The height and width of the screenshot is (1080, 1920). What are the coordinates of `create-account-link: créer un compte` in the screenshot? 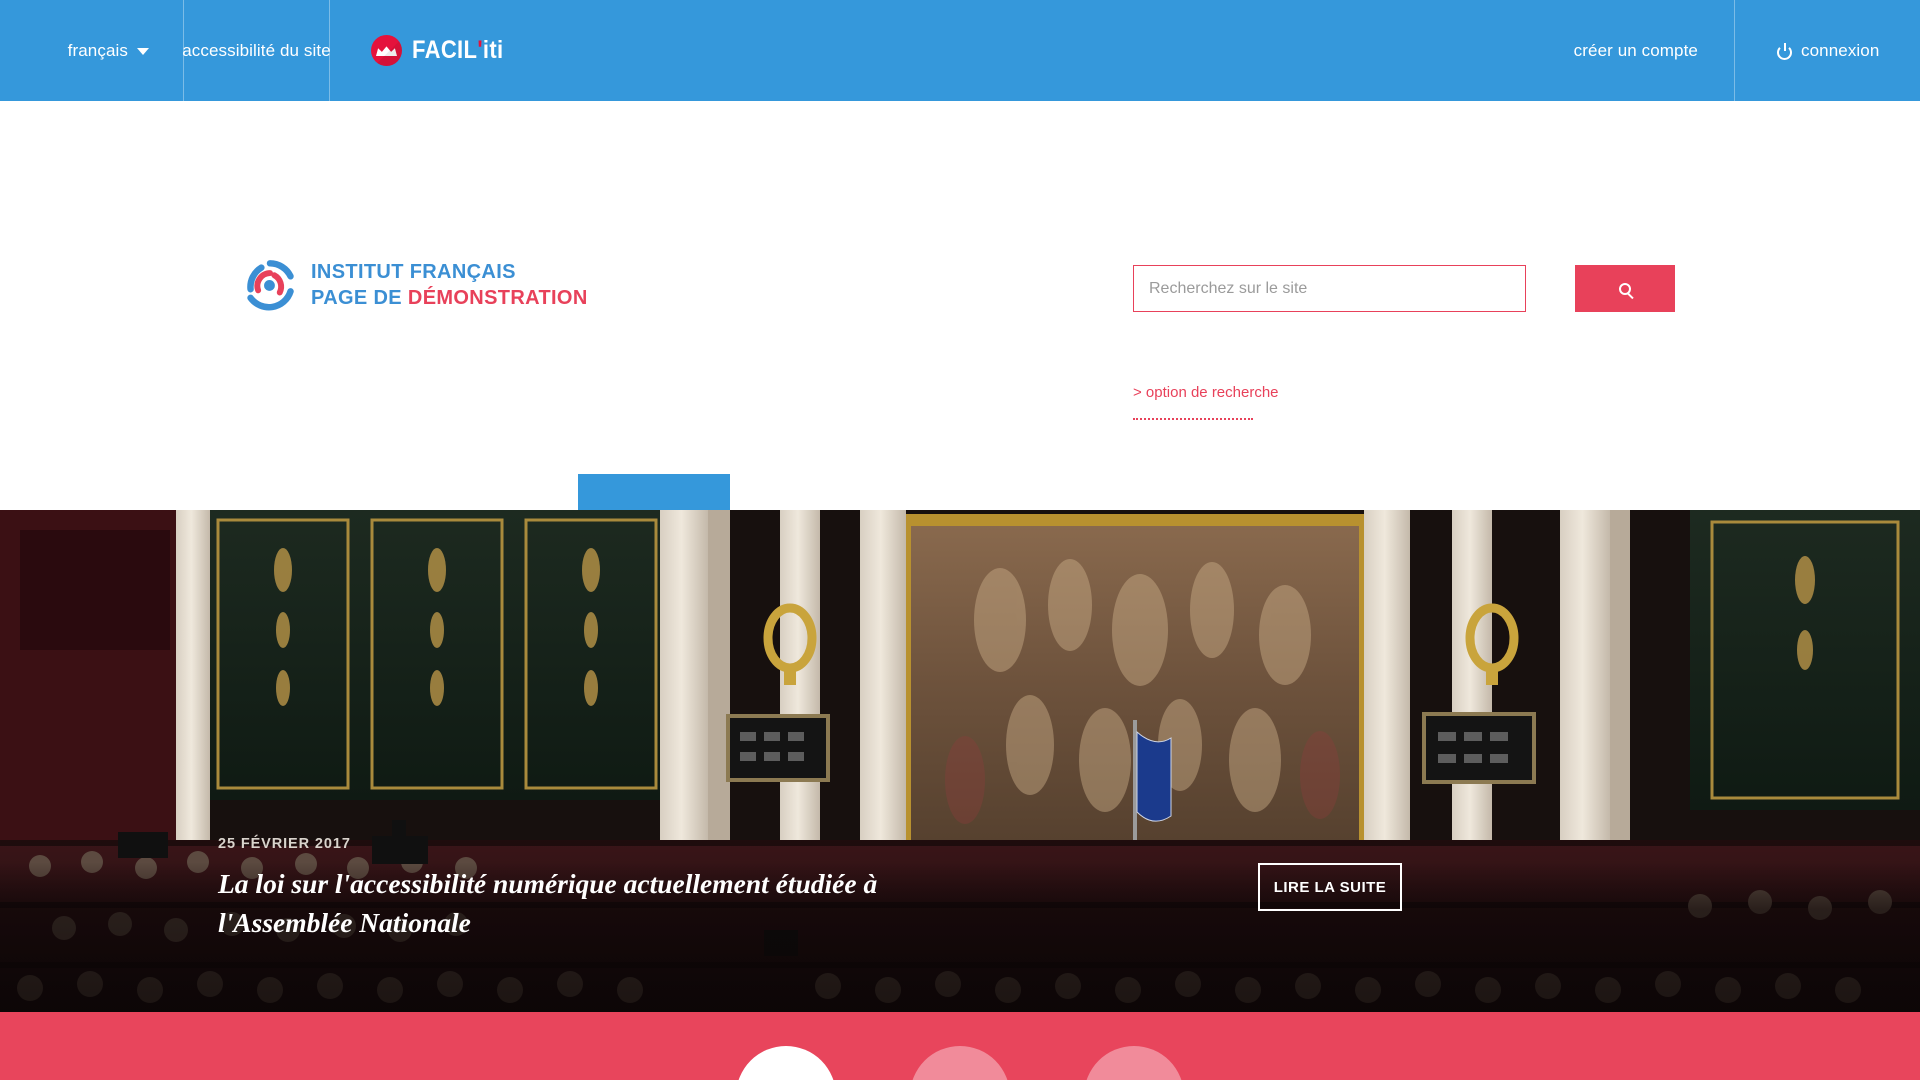 It's located at (1639, 50).